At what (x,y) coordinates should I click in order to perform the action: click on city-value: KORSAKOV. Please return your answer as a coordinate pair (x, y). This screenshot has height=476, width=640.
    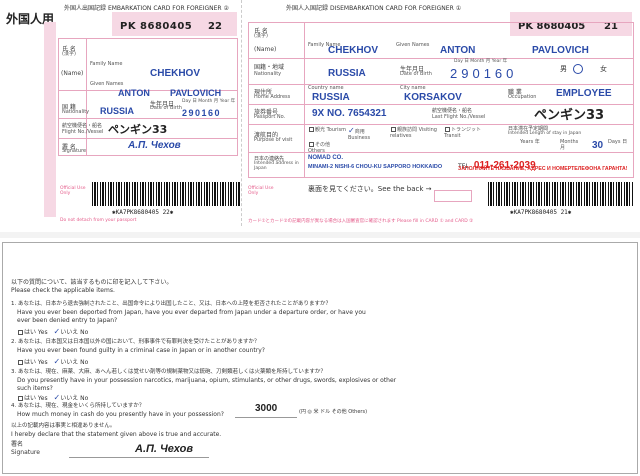
    Looking at the image, I should click on (433, 97).